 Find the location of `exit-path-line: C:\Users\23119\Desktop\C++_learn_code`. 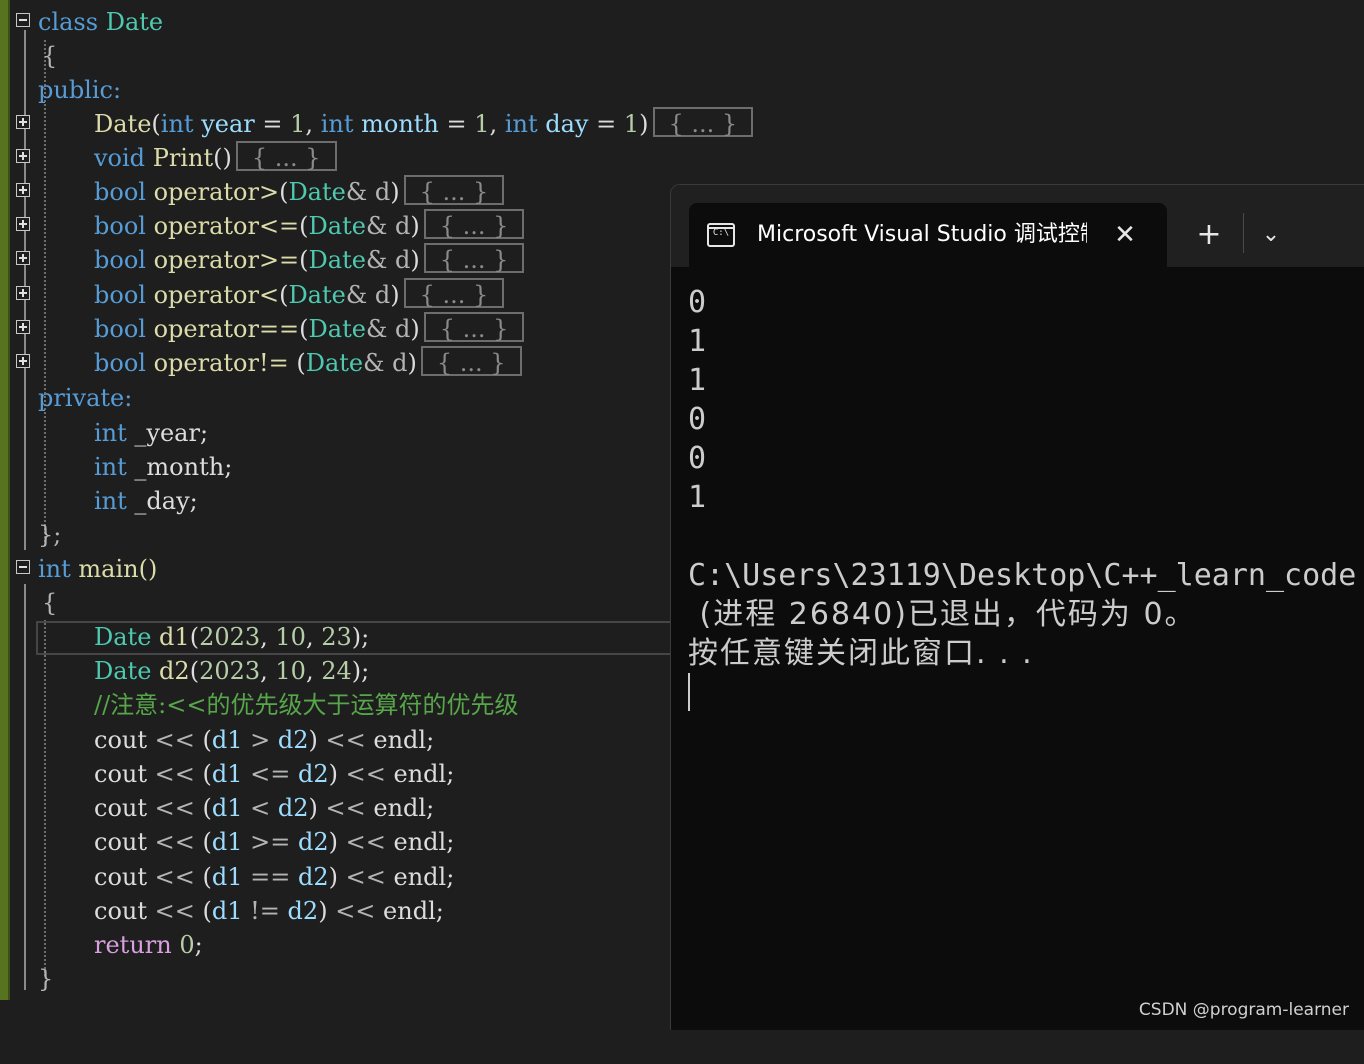

exit-path-line: C:\Users\23119\Desktop\C++_learn_code is located at coordinates (1022, 575).